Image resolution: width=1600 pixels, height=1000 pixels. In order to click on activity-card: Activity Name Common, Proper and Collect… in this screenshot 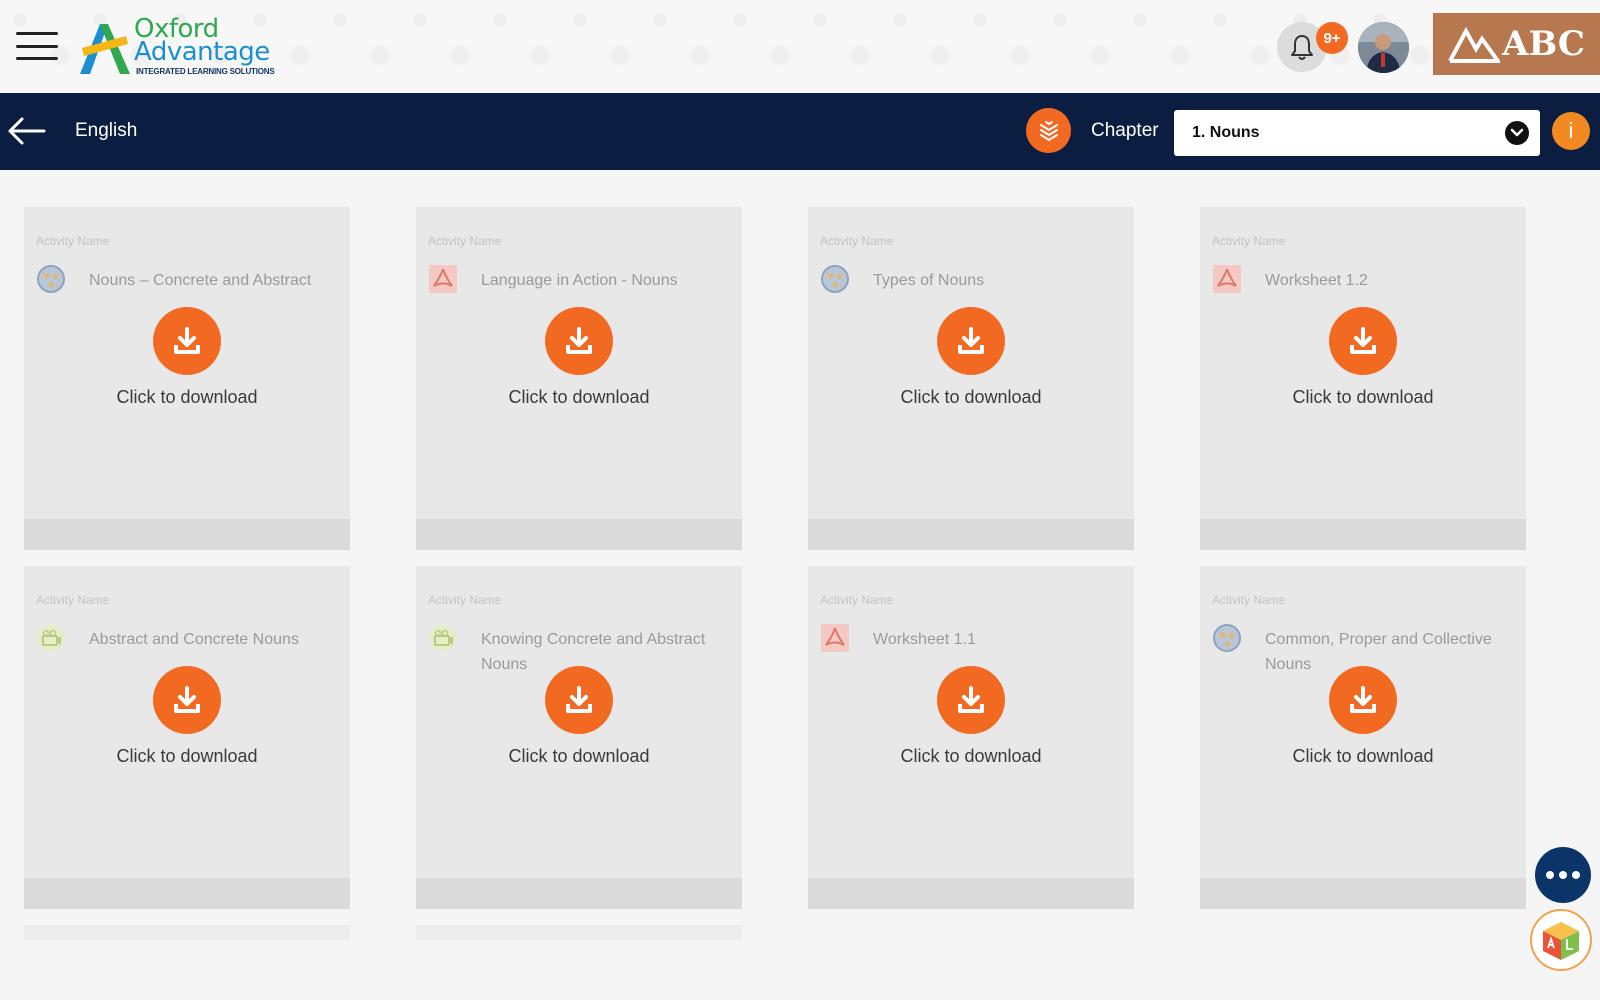, I will do `click(1363, 737)`.